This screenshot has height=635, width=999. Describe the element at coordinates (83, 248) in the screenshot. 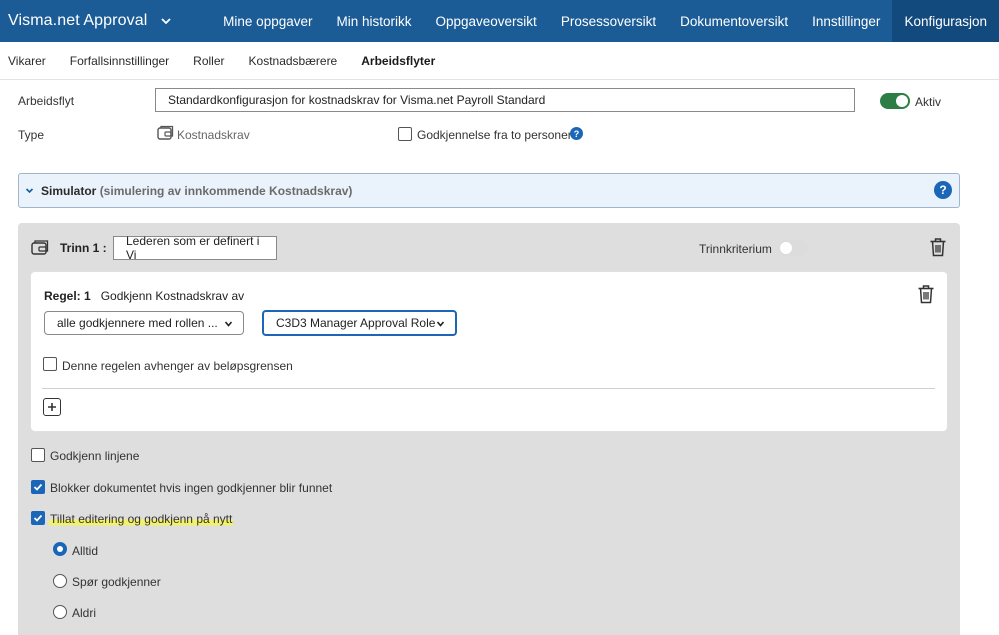

I see `step-label: Trinn 1 :` at that location.